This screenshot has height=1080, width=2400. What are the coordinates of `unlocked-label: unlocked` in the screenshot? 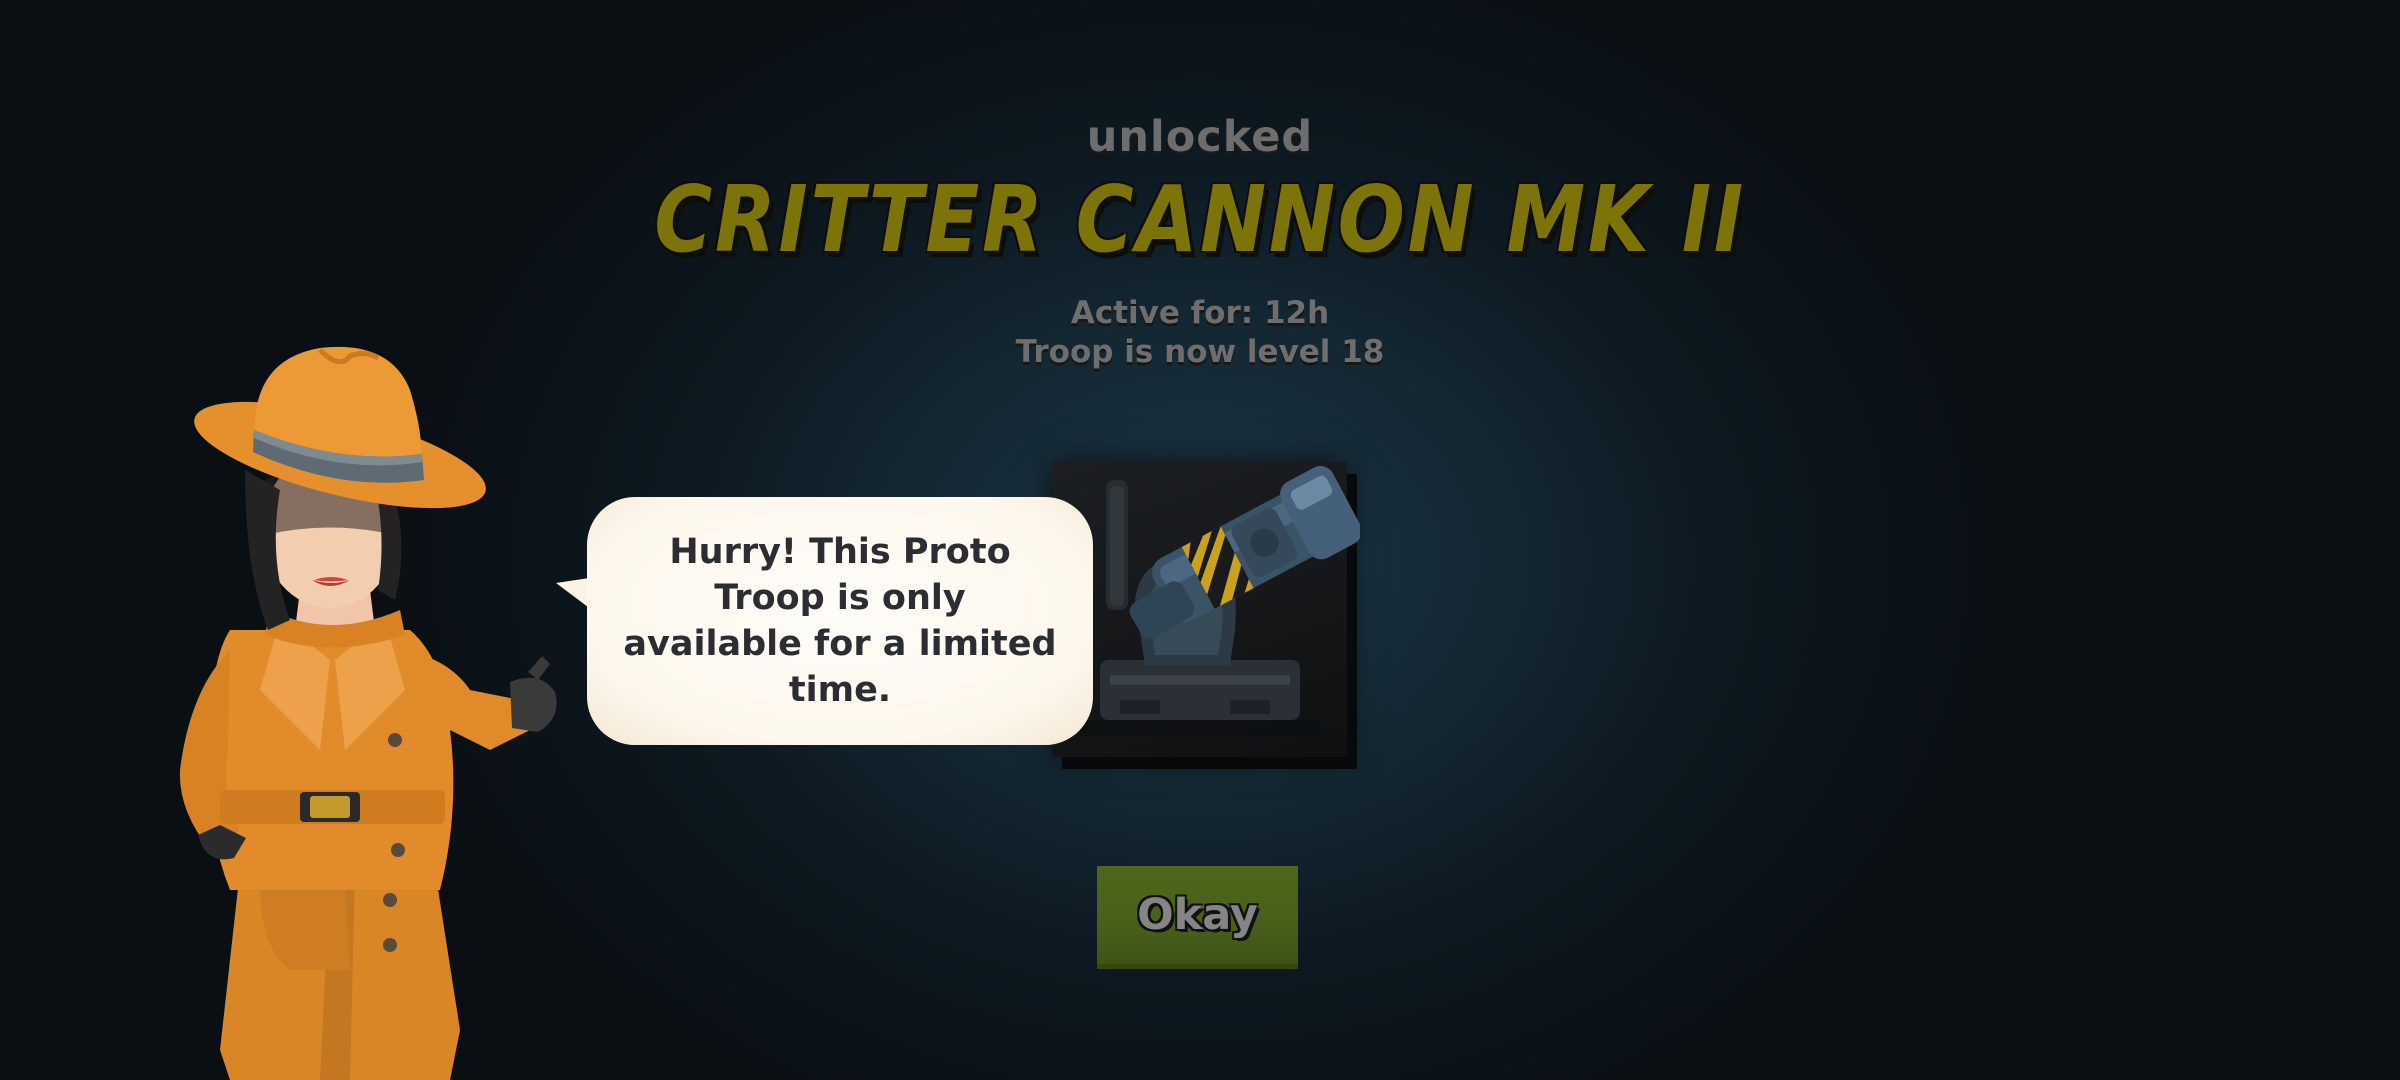 It's located at (1200, 137).